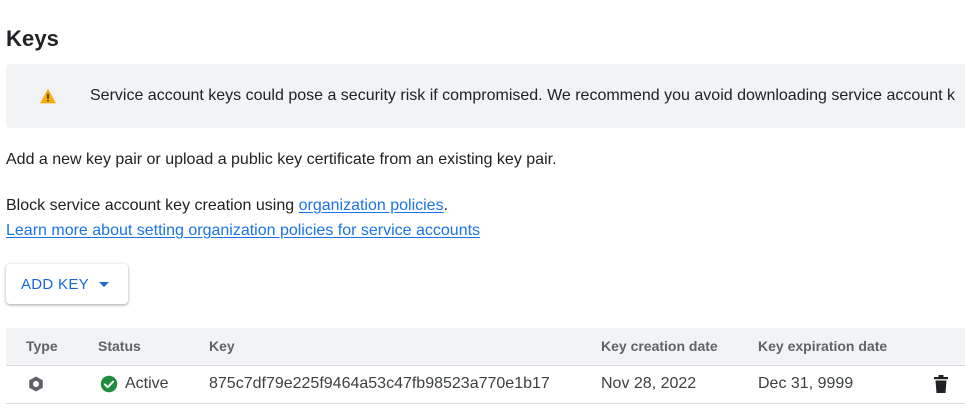 This screenshot has width=965, height=408. What do you see at coordinates (941, 384) in the screenshot?
I see `delete-icon` at bounding box center [941, 384].